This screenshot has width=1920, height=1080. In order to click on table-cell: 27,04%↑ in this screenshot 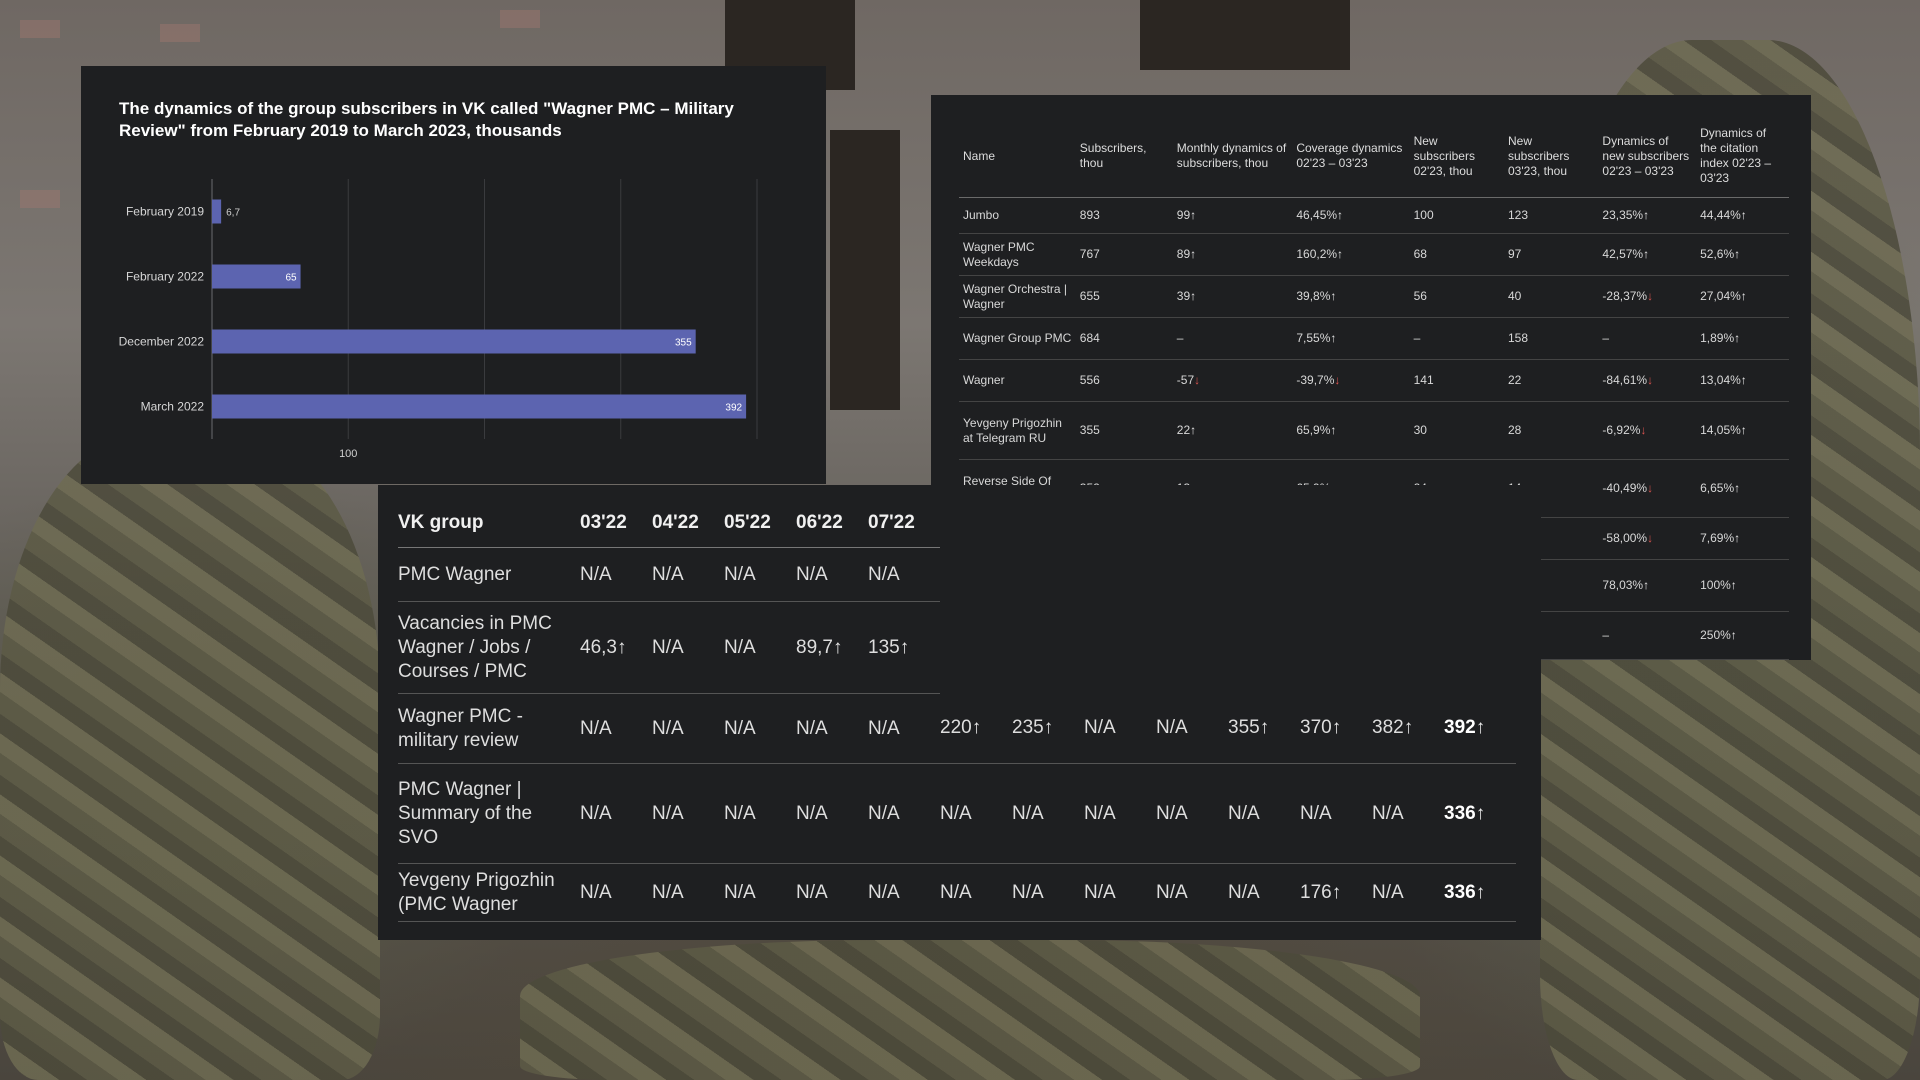, I will do `click(1742, 296)`.